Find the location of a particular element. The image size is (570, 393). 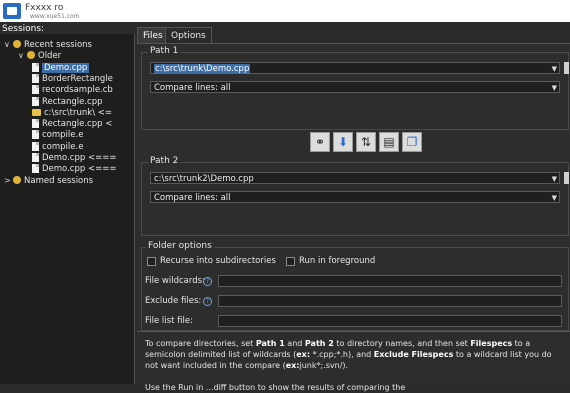

tree-item-label: Named sessions is located at coordinates (59, 180).